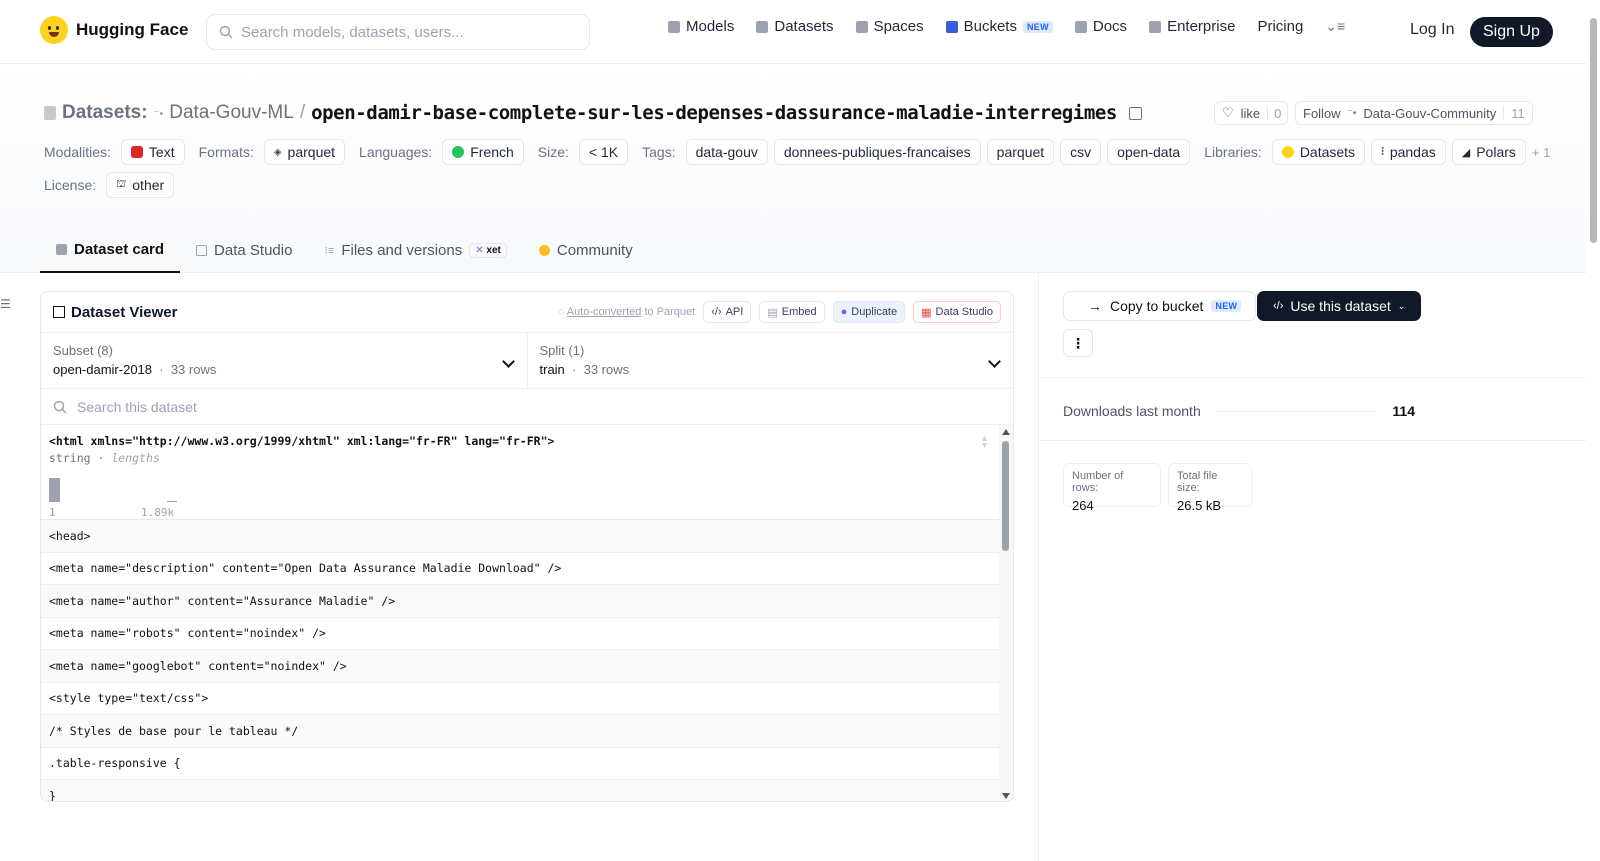 The width and height of the screenshot is (1600, 861). I want to click on parquet-icon: ◈, so click(277, 152).